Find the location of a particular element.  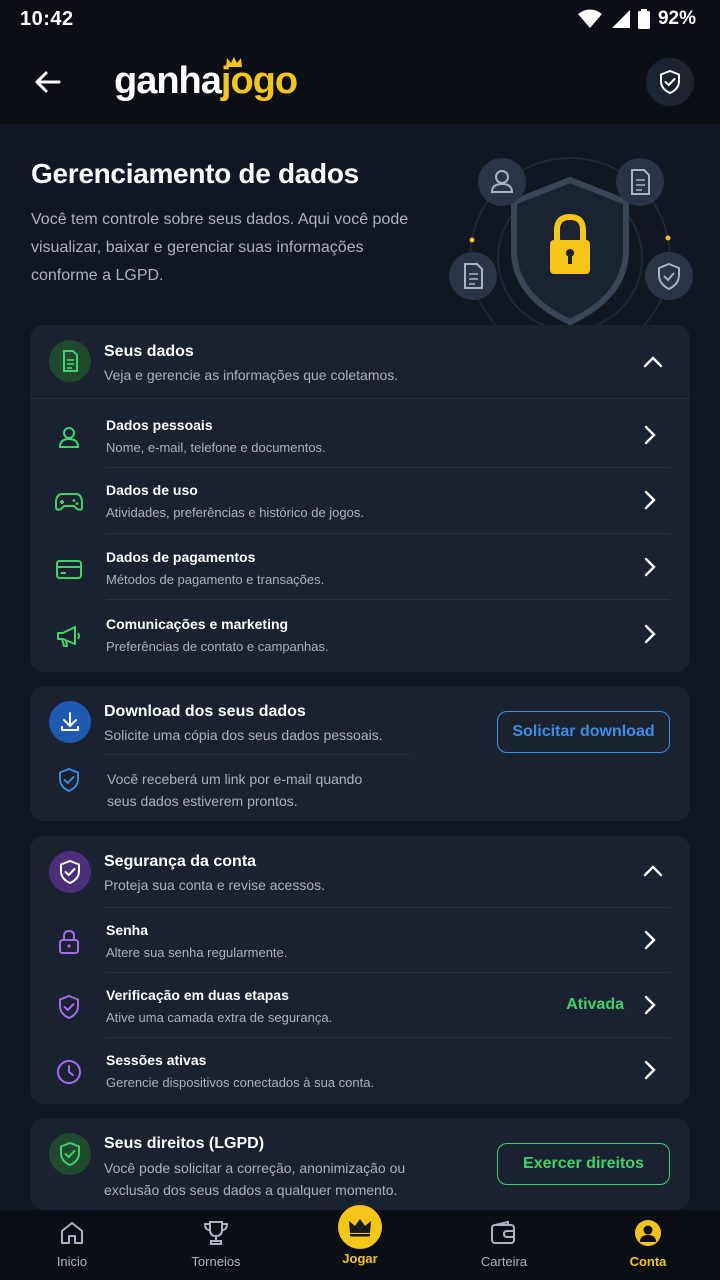

solicitar-download-button: Solicitar download is located at coordinates (583, 732).